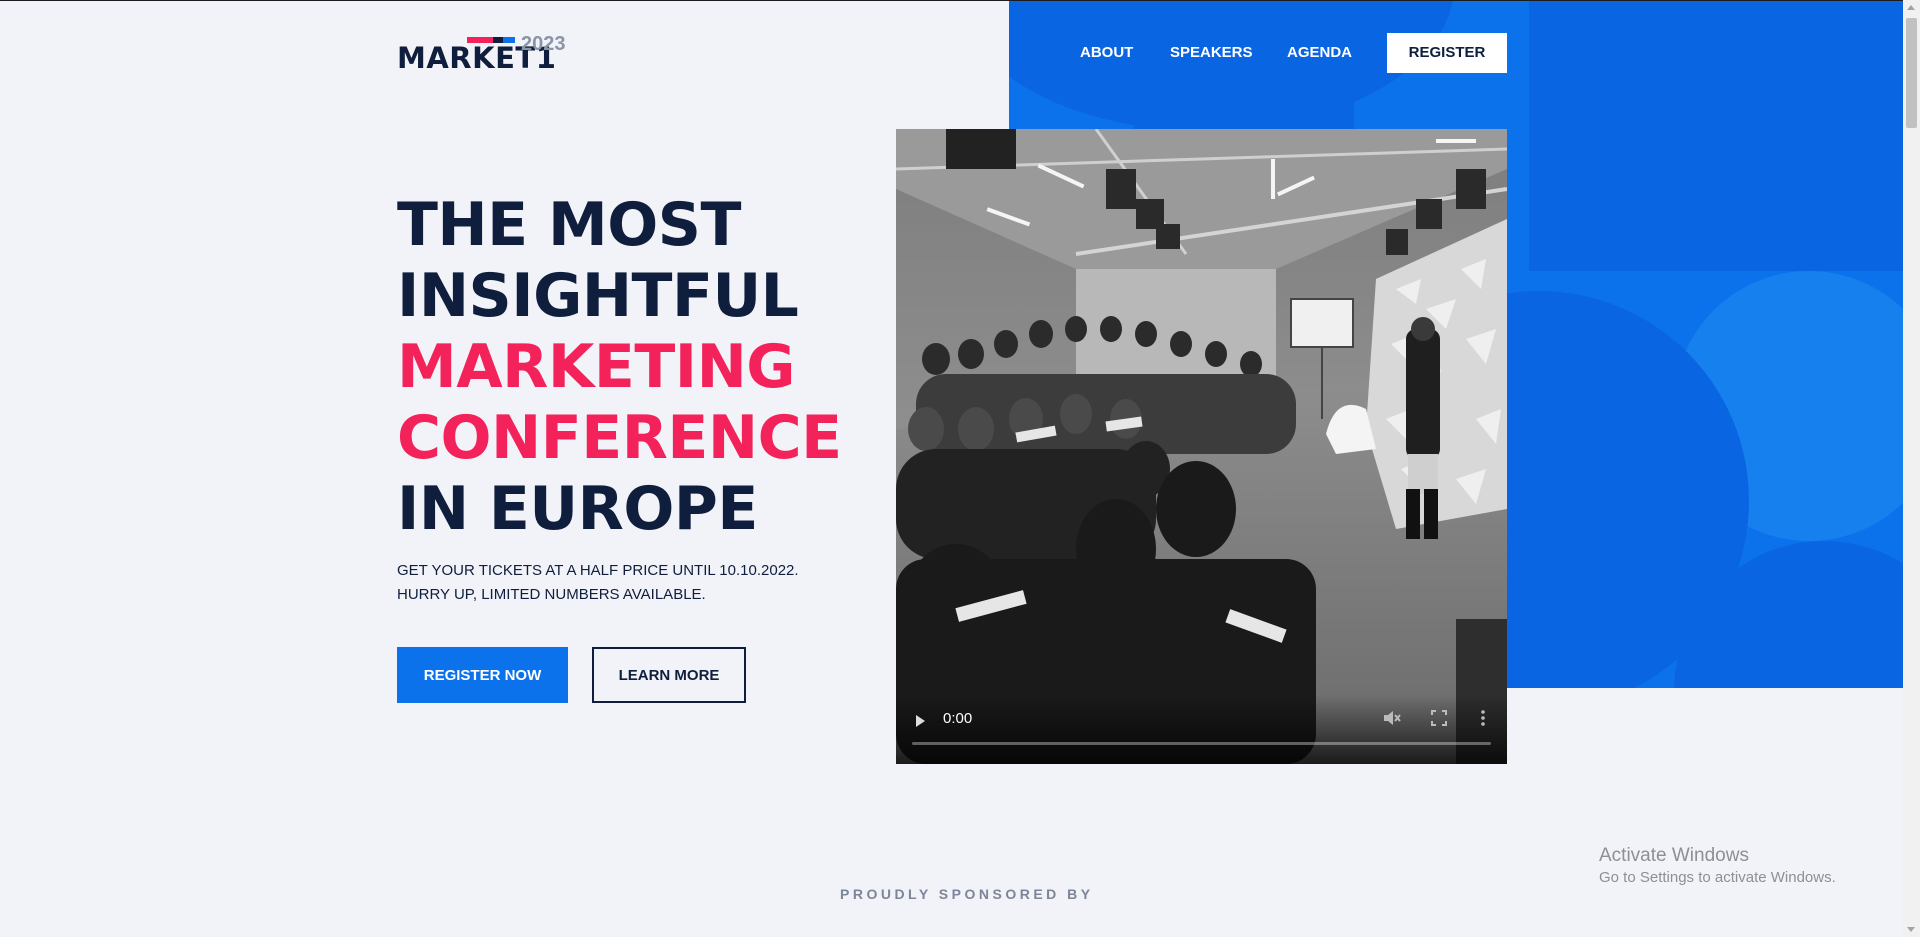 The height and width of the screenshot is (937, 1920). What do you see at coordinates (1483, 720) in the screenshot?
I see `more-icon` at bounding box center [1483, 720].